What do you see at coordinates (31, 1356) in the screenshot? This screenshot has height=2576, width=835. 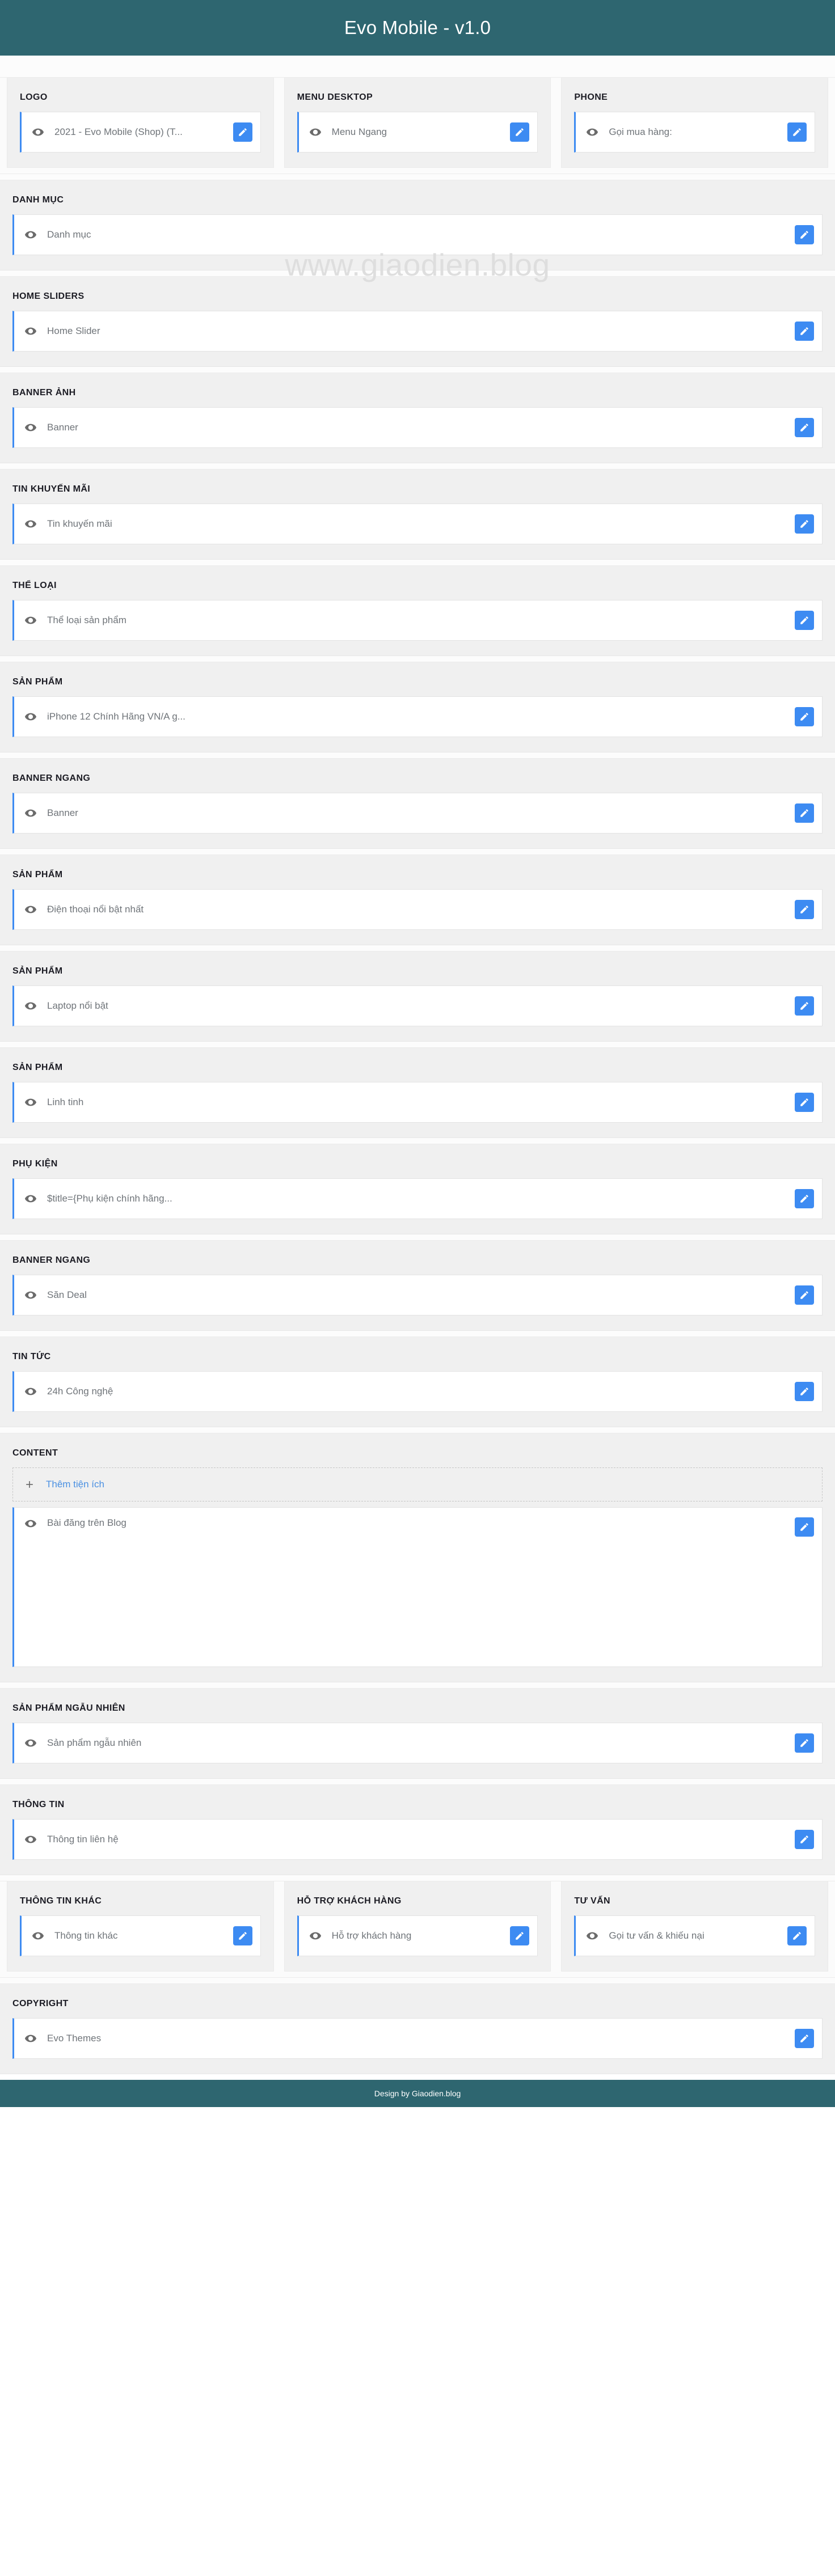 I see `section-title-tin-tuc: TIN TỨC` at bounding box center [31, 1356].